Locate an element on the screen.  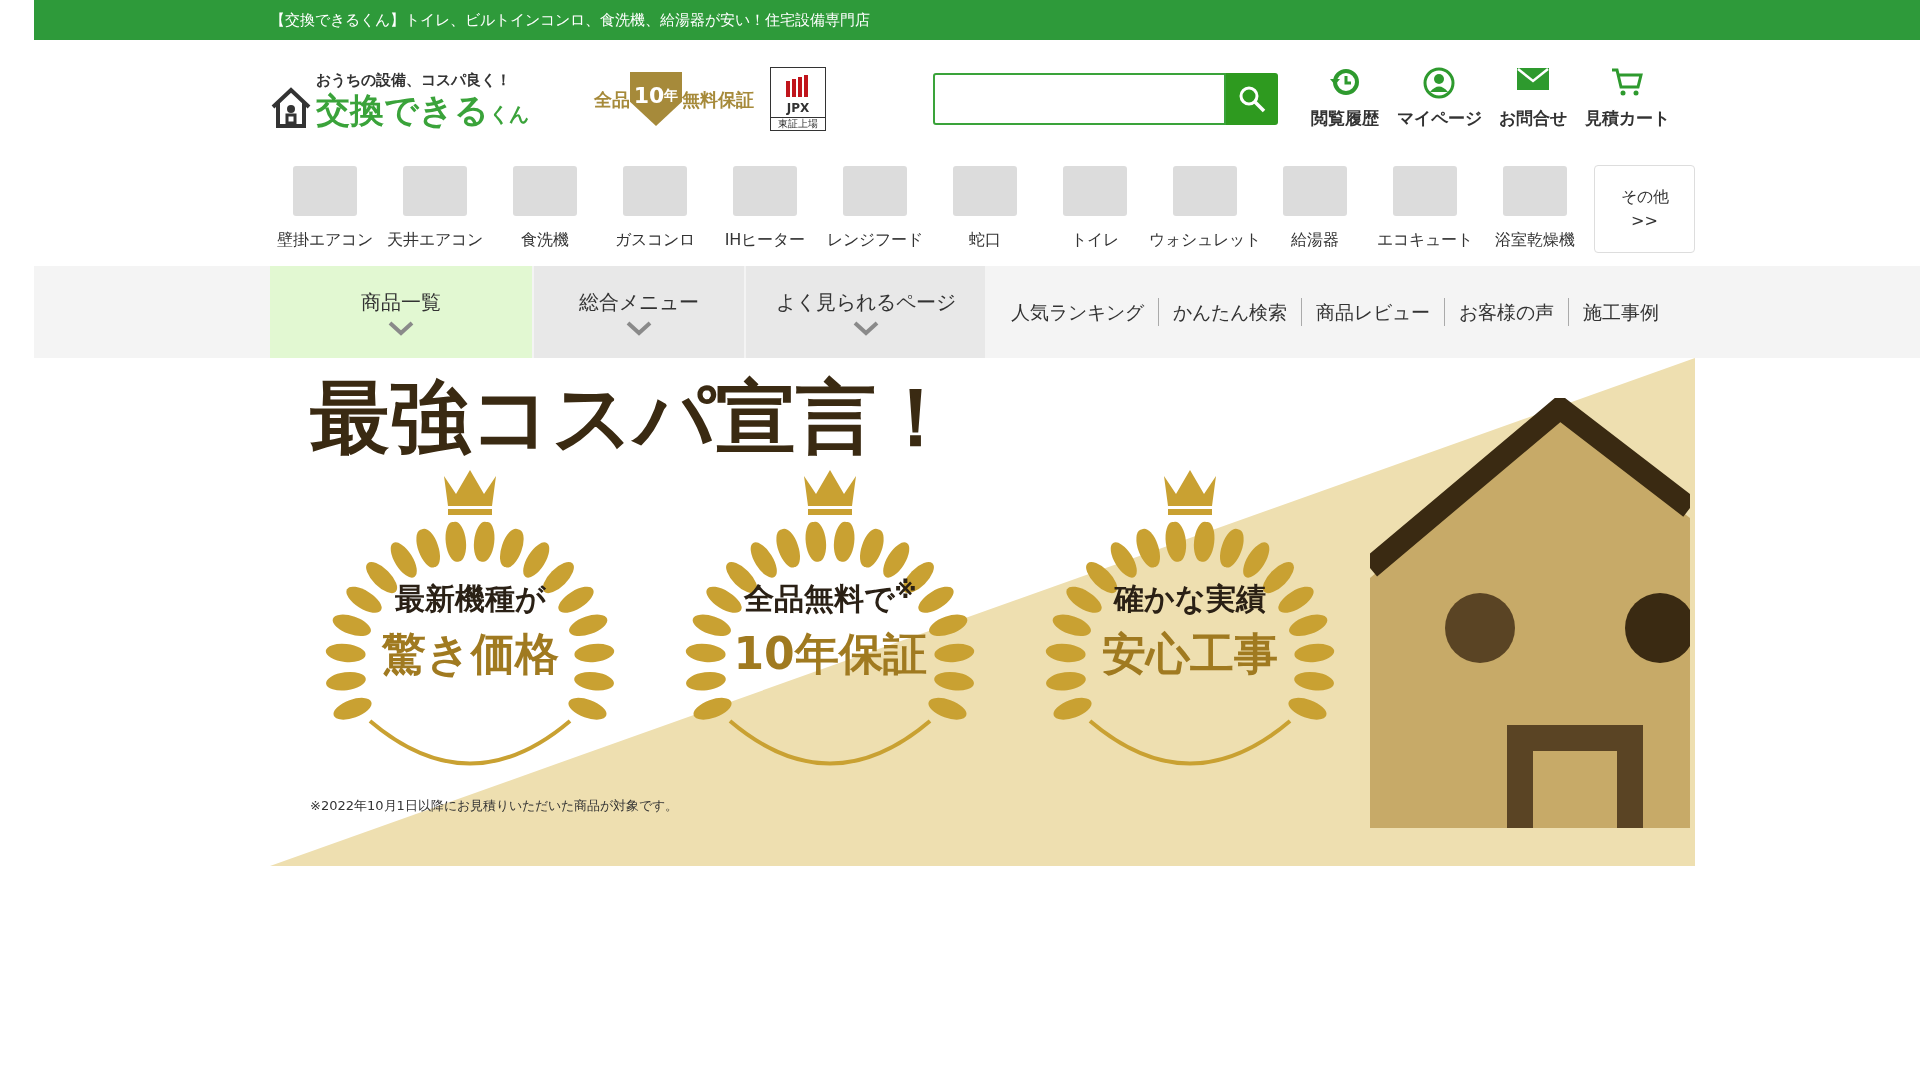
header-link: お問合せ is located at coordinates (1533, 99).